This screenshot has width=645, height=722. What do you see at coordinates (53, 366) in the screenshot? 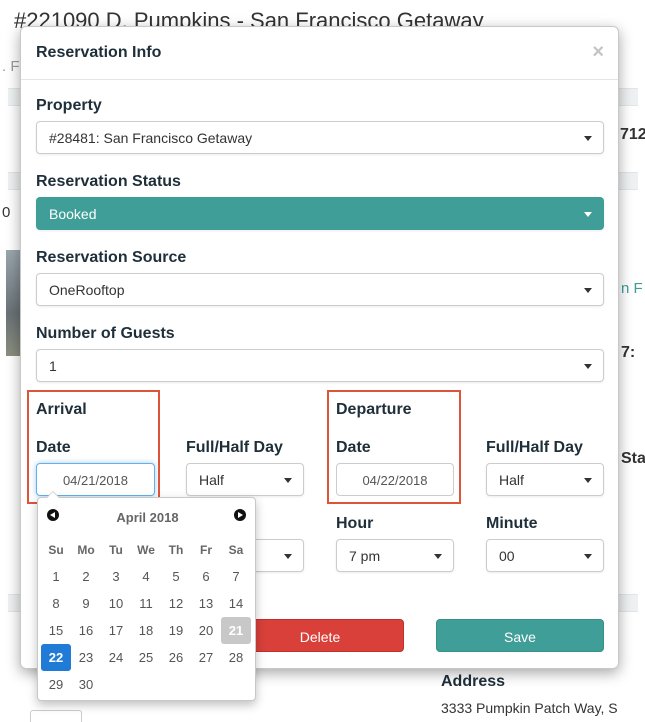
I see `number-of-guests-value: 1` at bounding box center [53, 366].